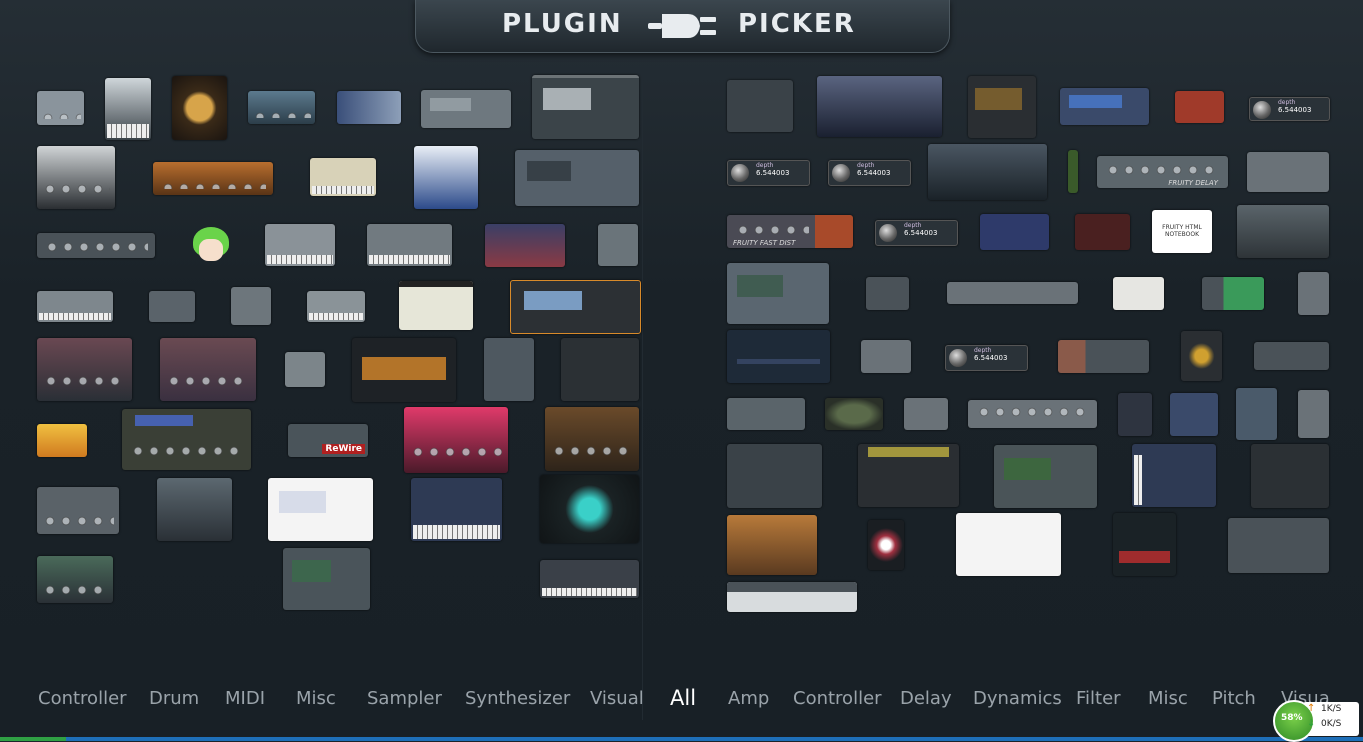  What do you see at coordinates (466, 109) in the screenshot?
I see `generator-plugin-dashboard` at bounding box center [466, 109].